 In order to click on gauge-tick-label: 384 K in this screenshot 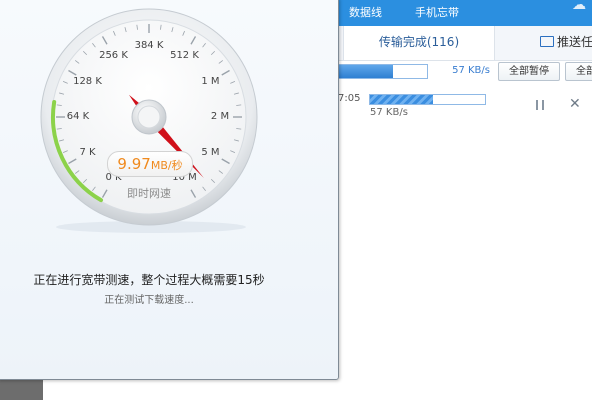, I will do `click(149, 45)`.